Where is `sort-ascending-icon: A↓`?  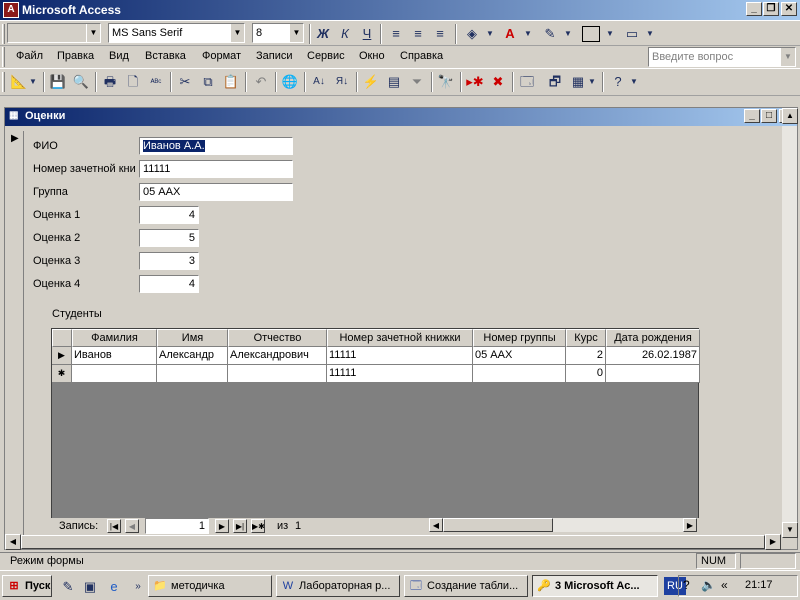 sort-ascending-icon: A↓ is located at coordinates (319, 82).